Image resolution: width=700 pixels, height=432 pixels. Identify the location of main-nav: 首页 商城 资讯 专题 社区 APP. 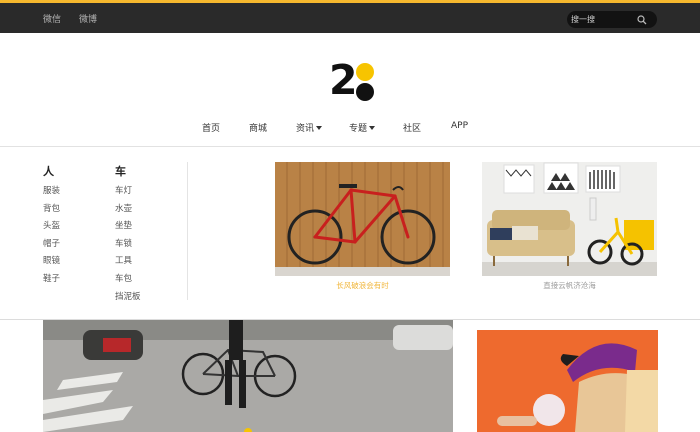
(350, 128).